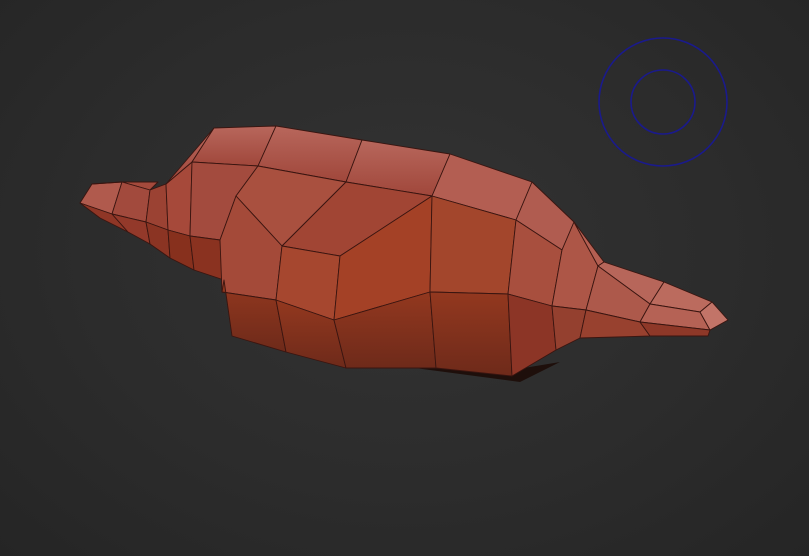  I want to click on brush-inner-ring, so click(663, 102).